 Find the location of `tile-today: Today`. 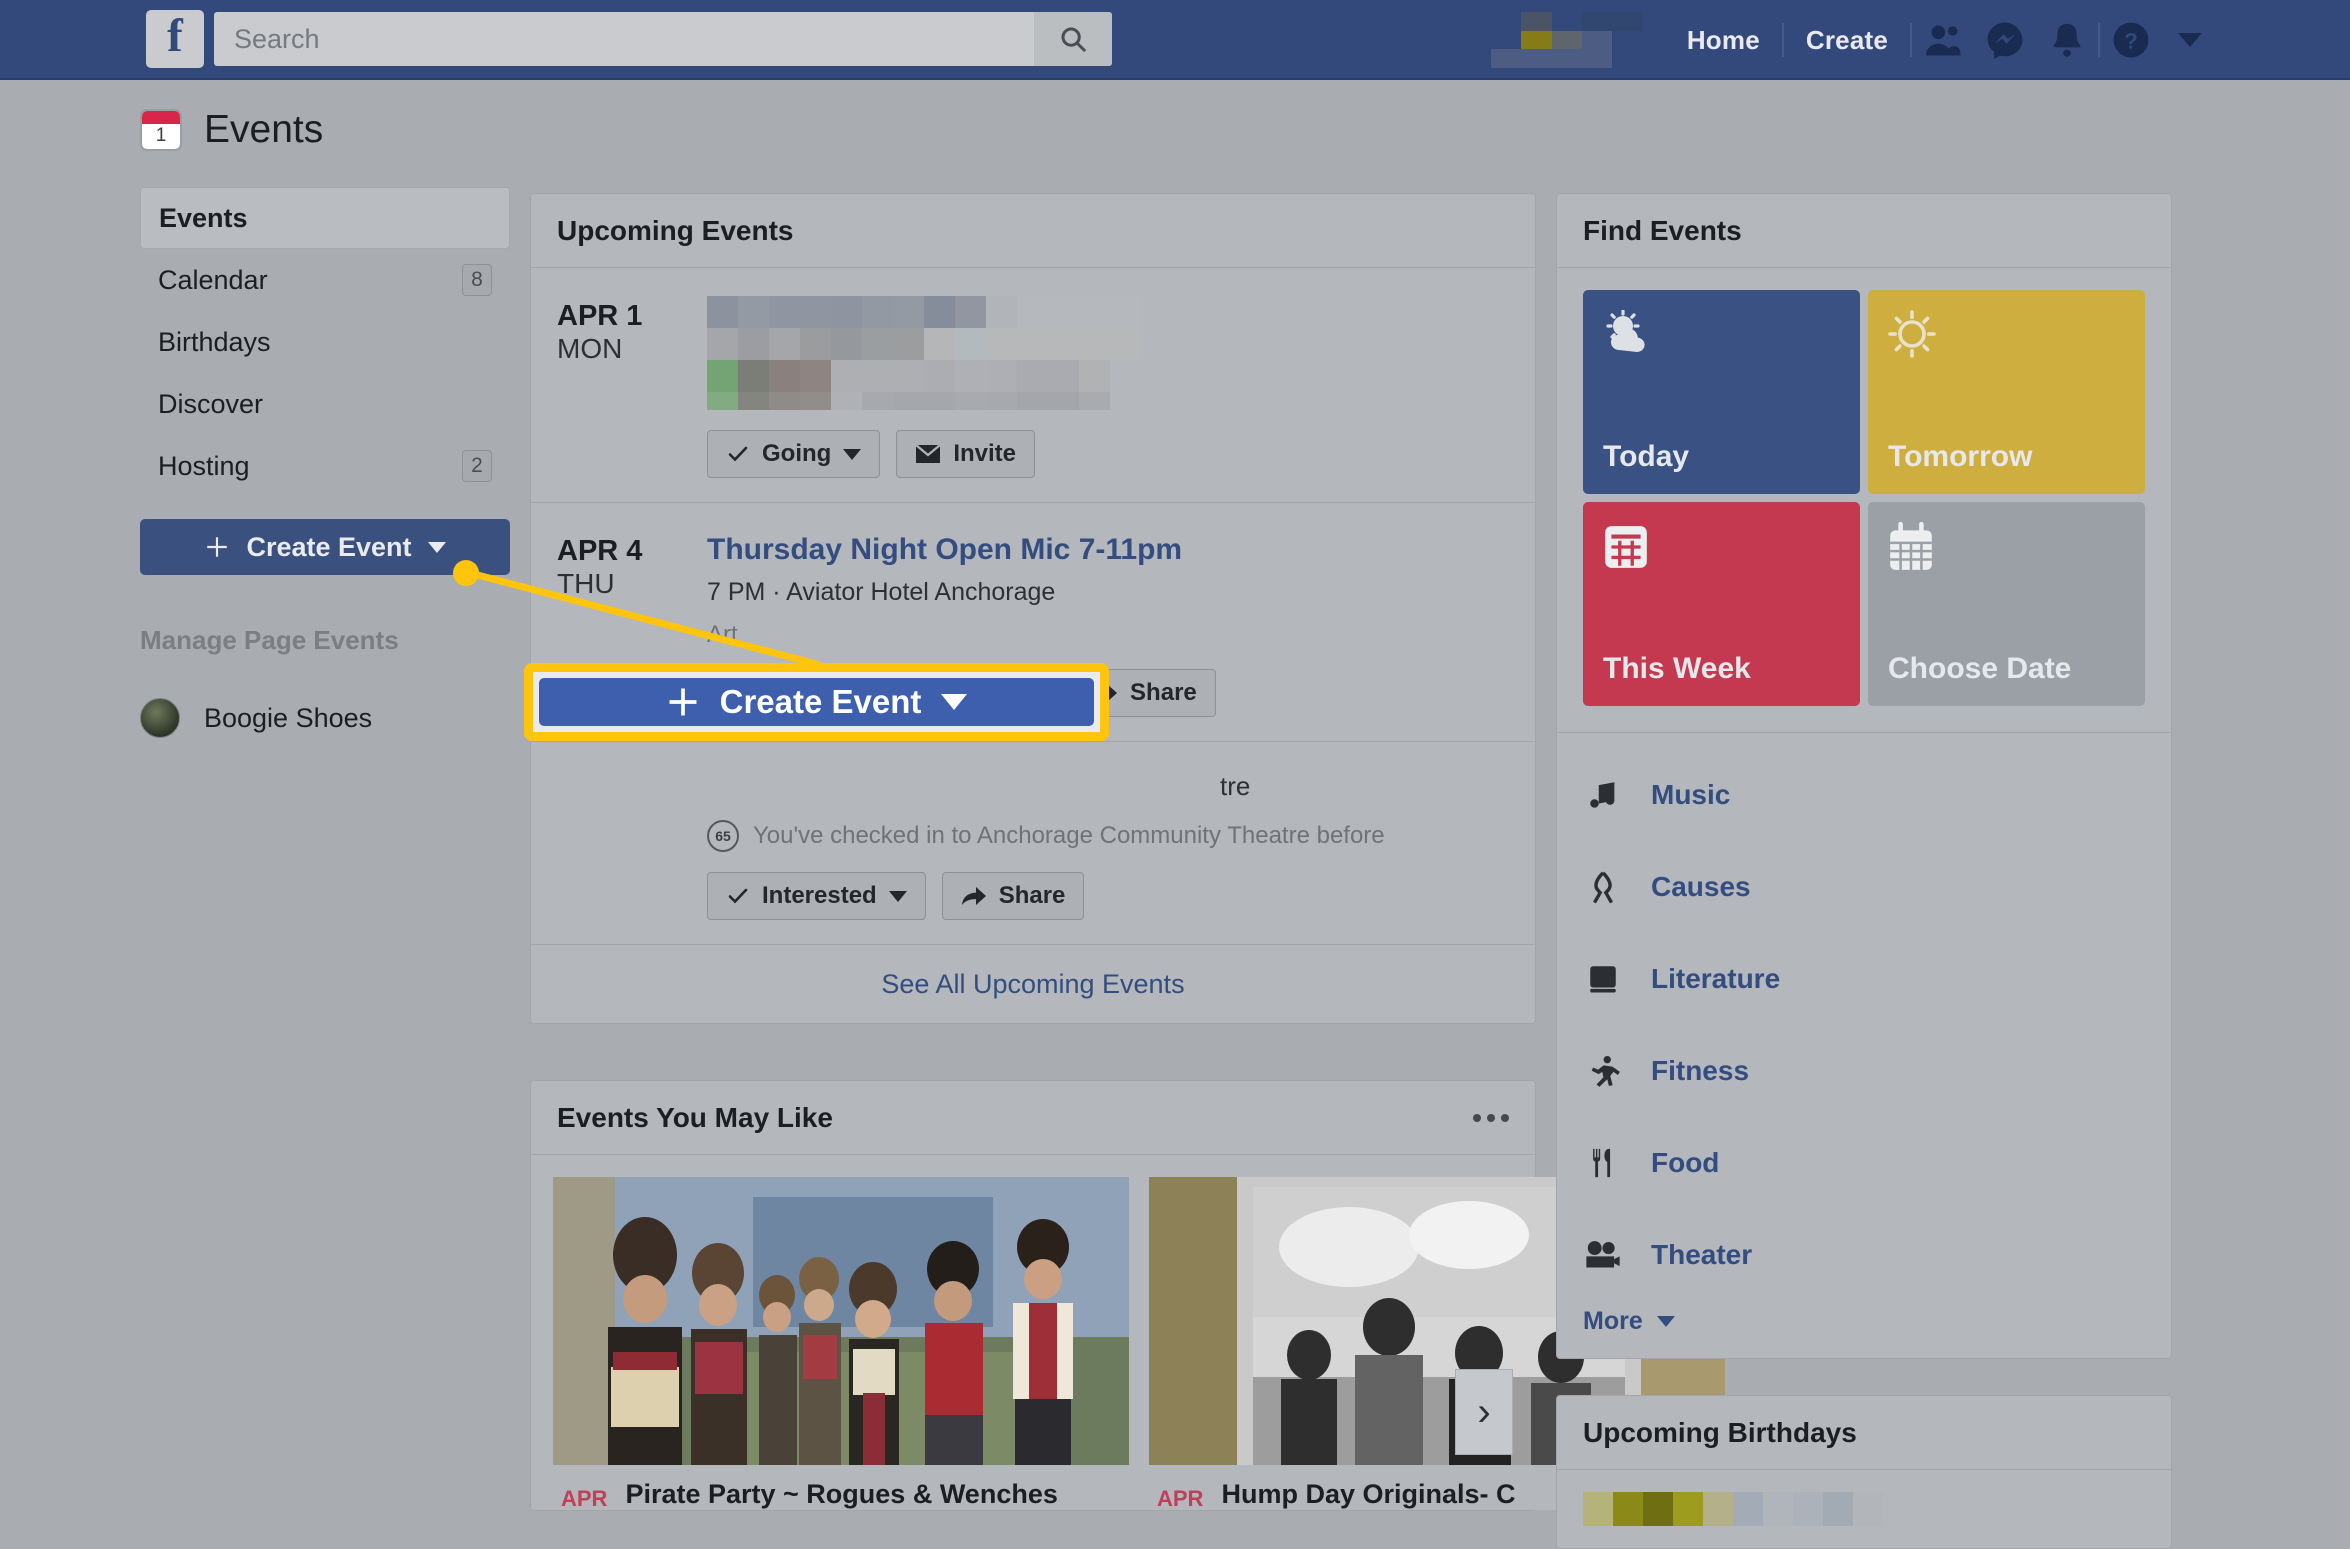

tile-today: Today is located at coordinates (1721, 392).